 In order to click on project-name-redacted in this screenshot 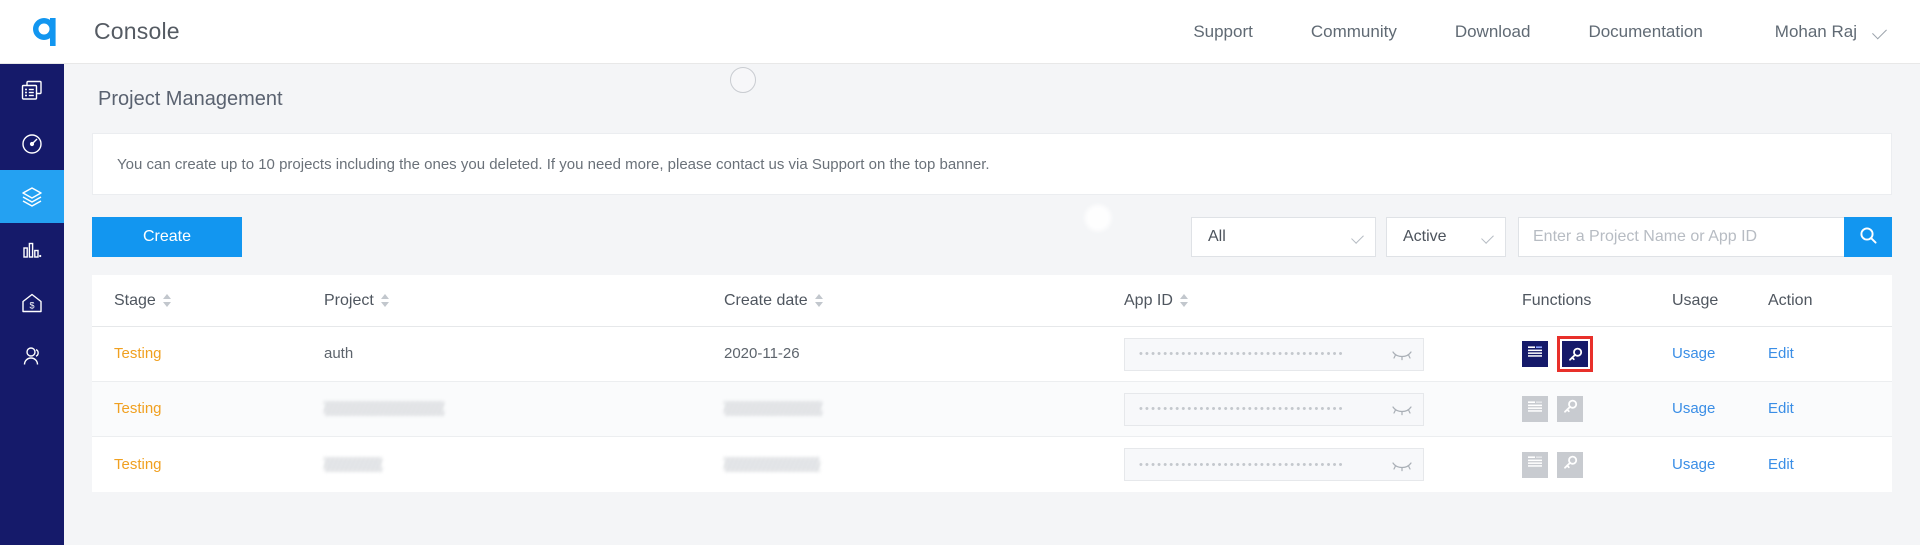, I will do `click(384, 409)`.